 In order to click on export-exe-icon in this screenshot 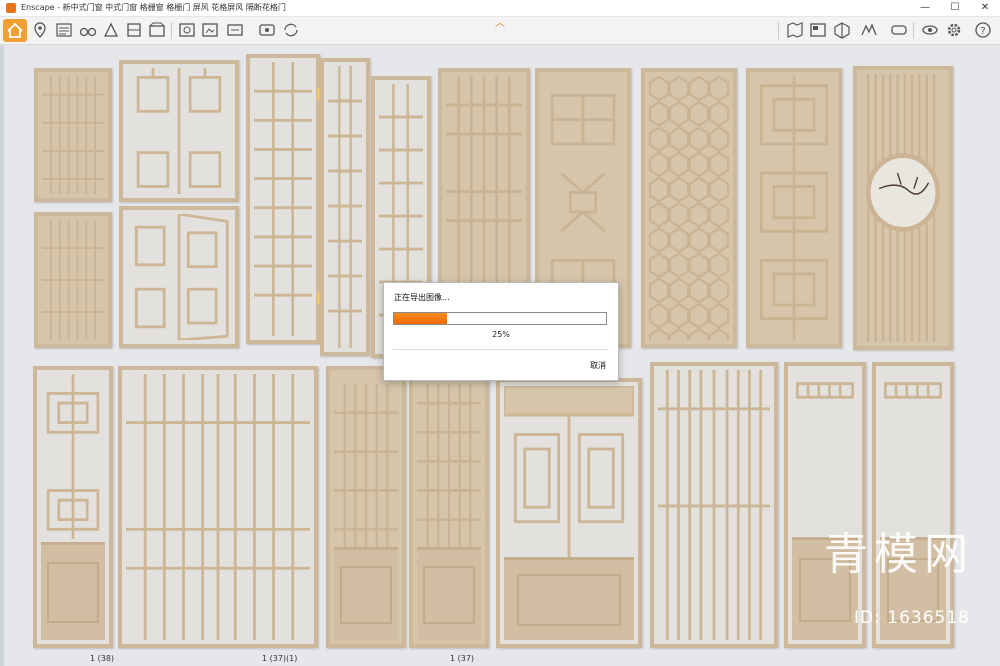, I will do `click(235, 30)`.